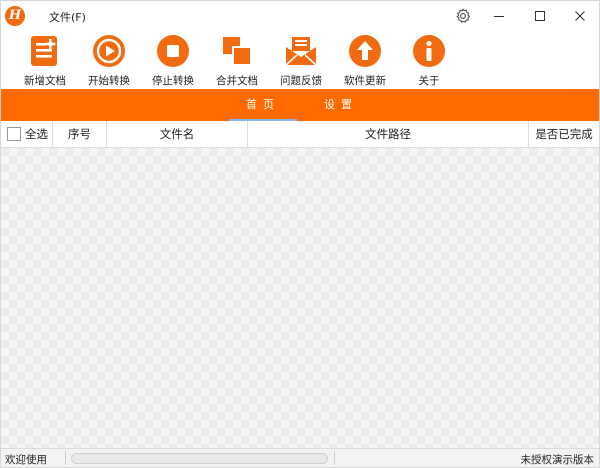  I want to click on merge-icon, so click(237, 51).